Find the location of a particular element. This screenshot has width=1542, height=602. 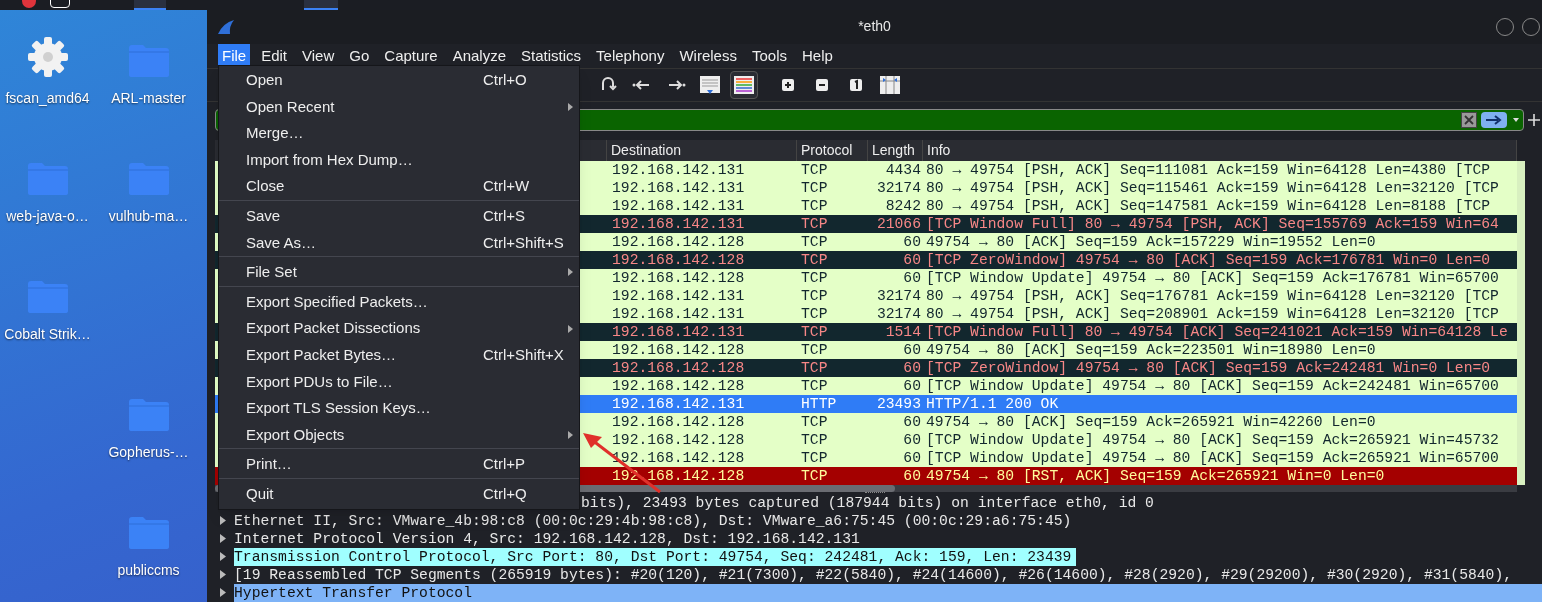

length-cell-text: 21066 is located at coordinates (898, 224).